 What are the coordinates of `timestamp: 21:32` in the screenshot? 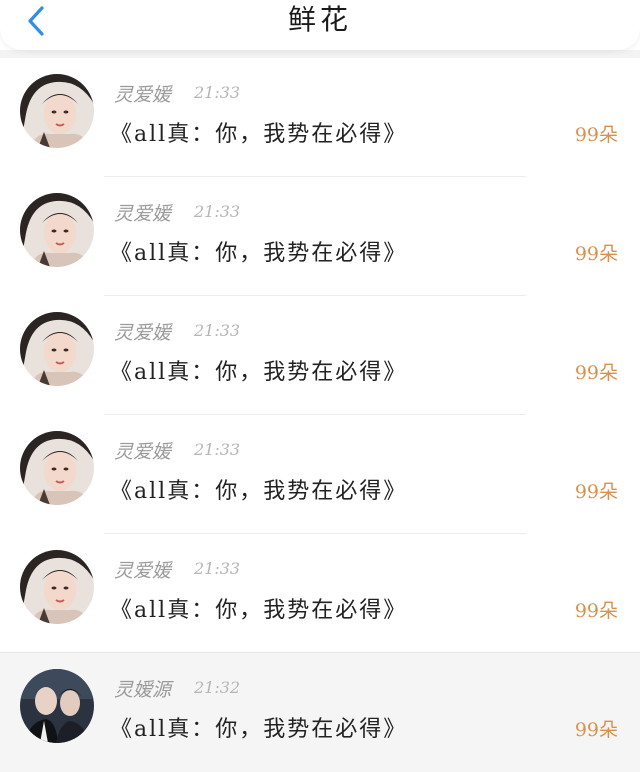 It's located at (217, 687).